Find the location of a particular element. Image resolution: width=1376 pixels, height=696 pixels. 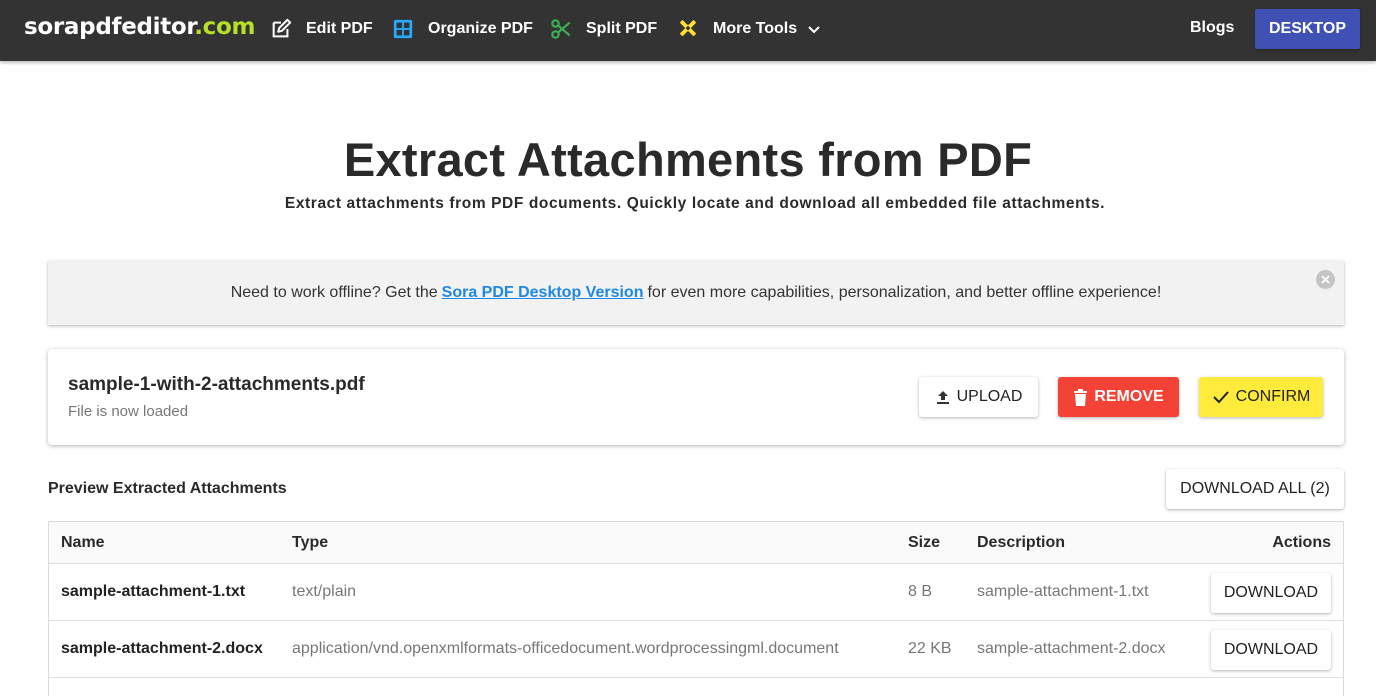

site-logo: sorapdfeditor.com is located at coordinates (139, 27).